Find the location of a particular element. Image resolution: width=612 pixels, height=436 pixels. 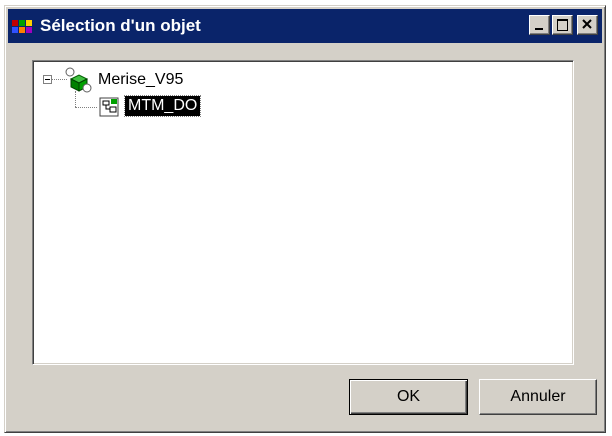

caption-buttons is located at coordinates (563, 25).